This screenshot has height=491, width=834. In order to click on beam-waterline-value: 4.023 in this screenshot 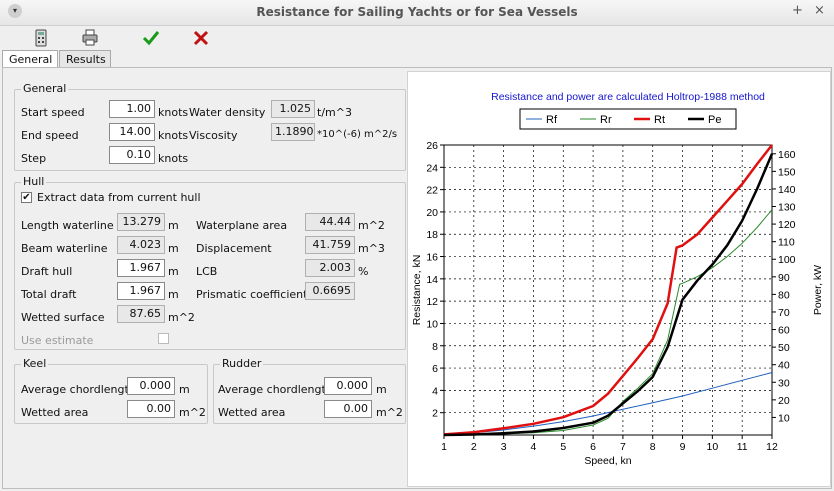, I will do `click(141, 245)`.